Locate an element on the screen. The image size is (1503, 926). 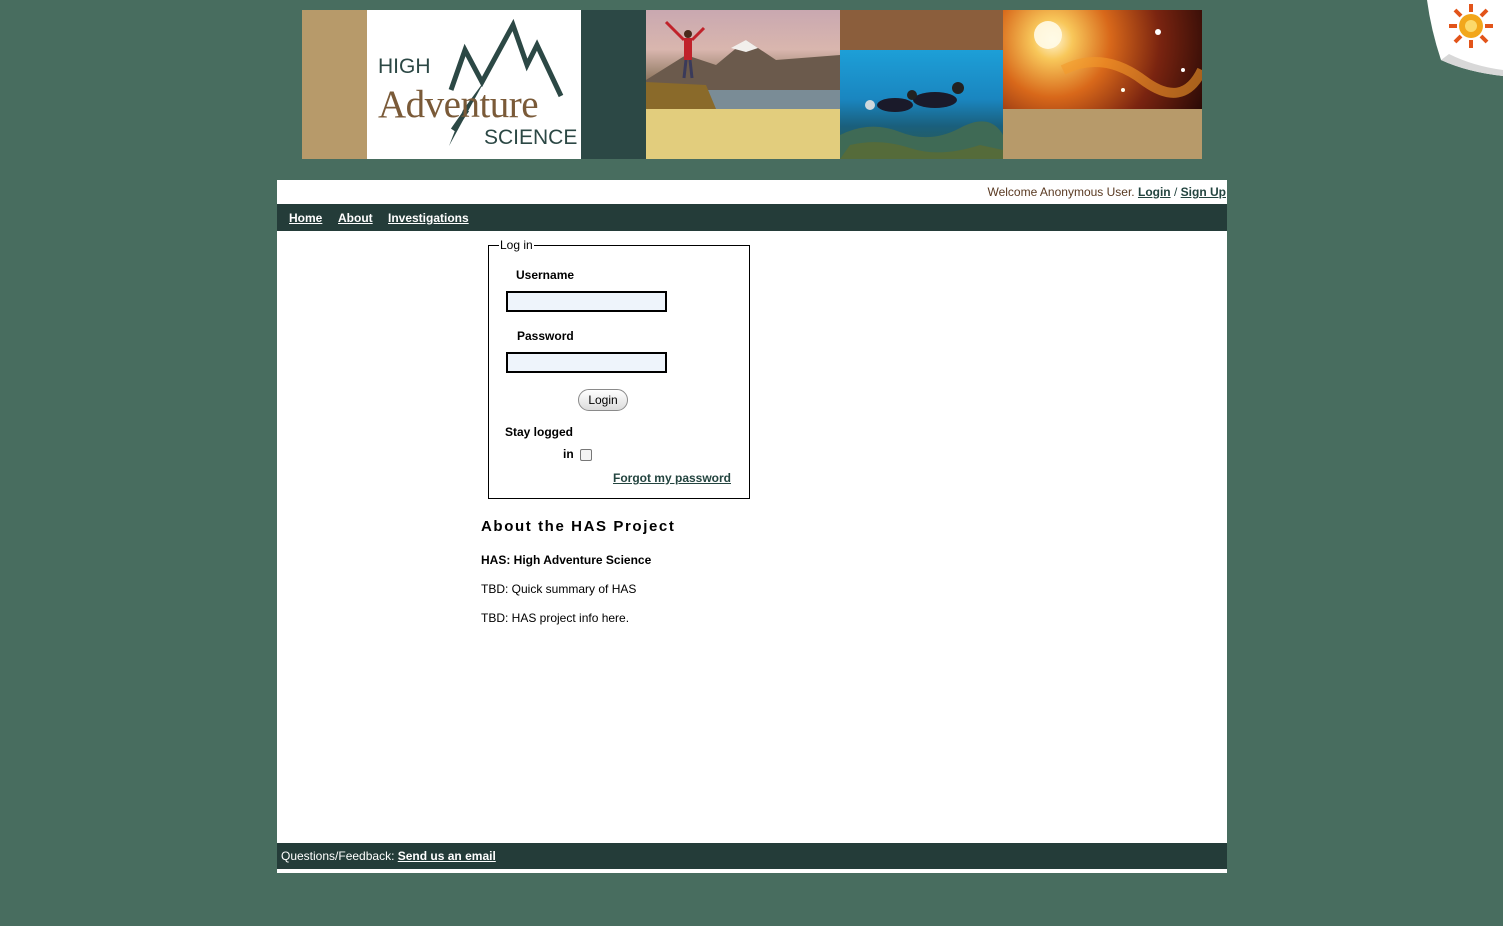
username-input is located at coordinates (586, 301).